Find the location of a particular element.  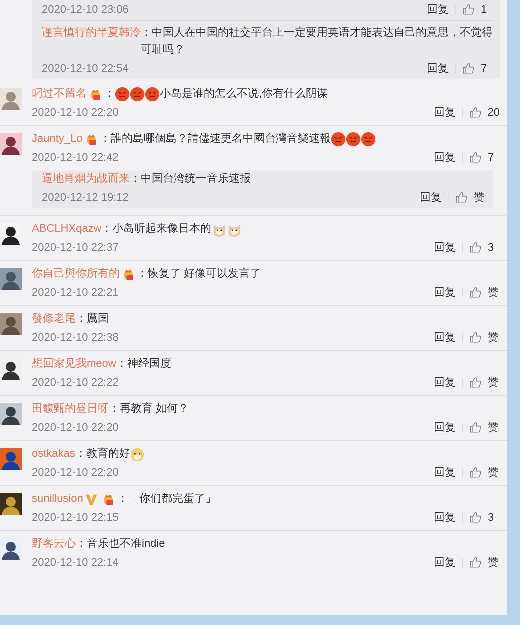

comment-text: ：再教育 如何？ is located at coordinates (149, 409).